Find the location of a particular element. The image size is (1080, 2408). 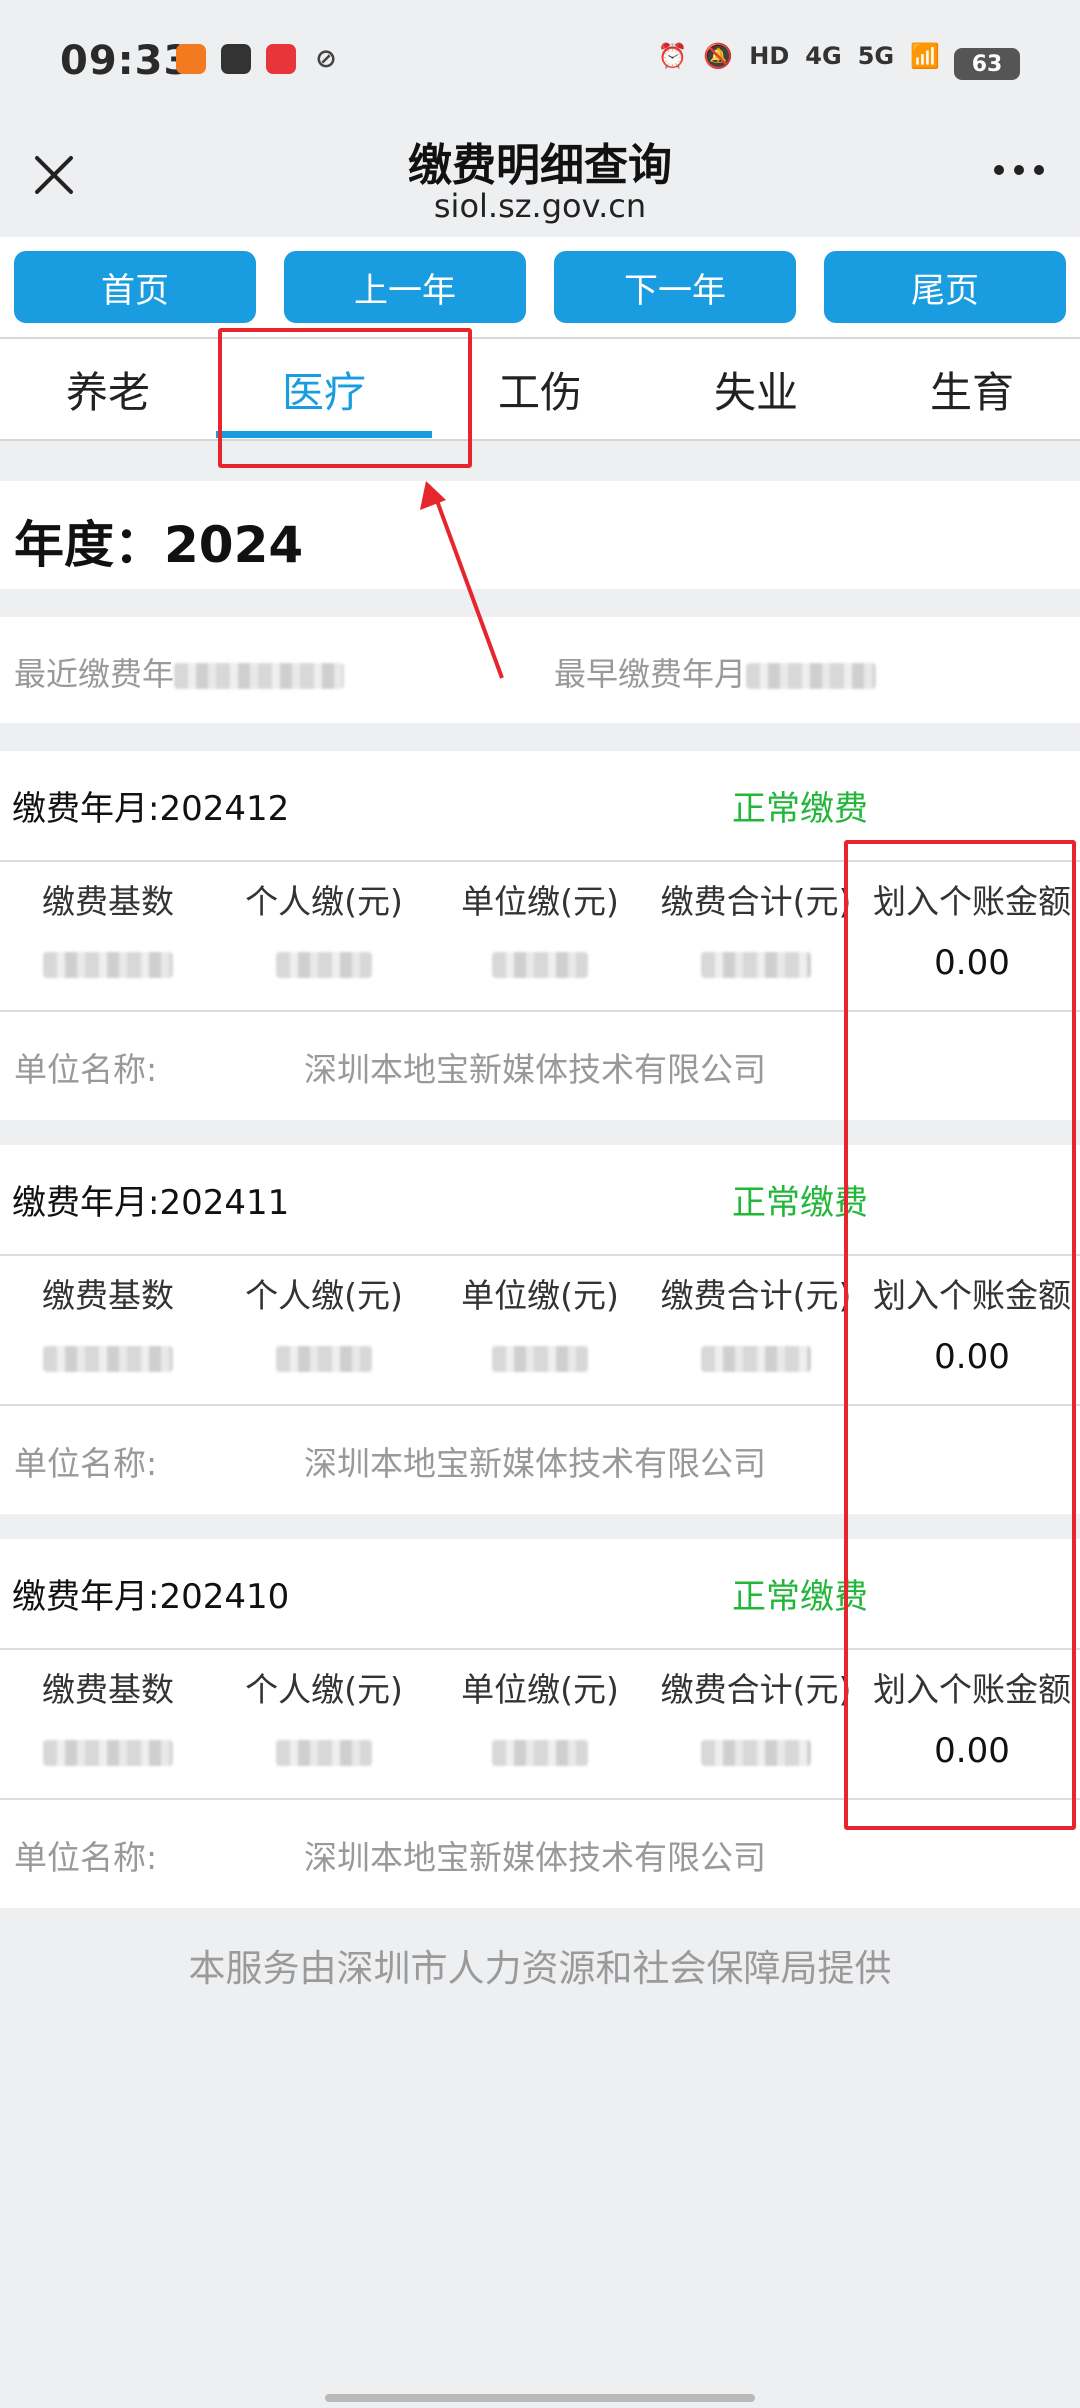

taobao-icon is located at coordinates (191, 59).